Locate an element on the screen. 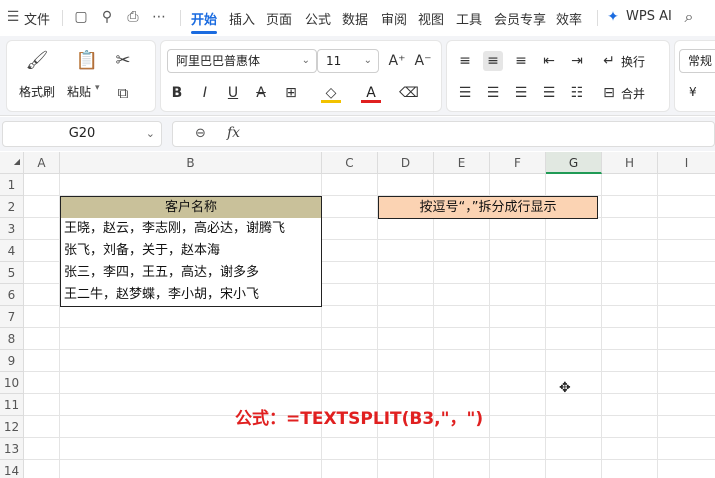 The image size is (715, 478). row-header-12: 12 is located at coordinates (12, 427).